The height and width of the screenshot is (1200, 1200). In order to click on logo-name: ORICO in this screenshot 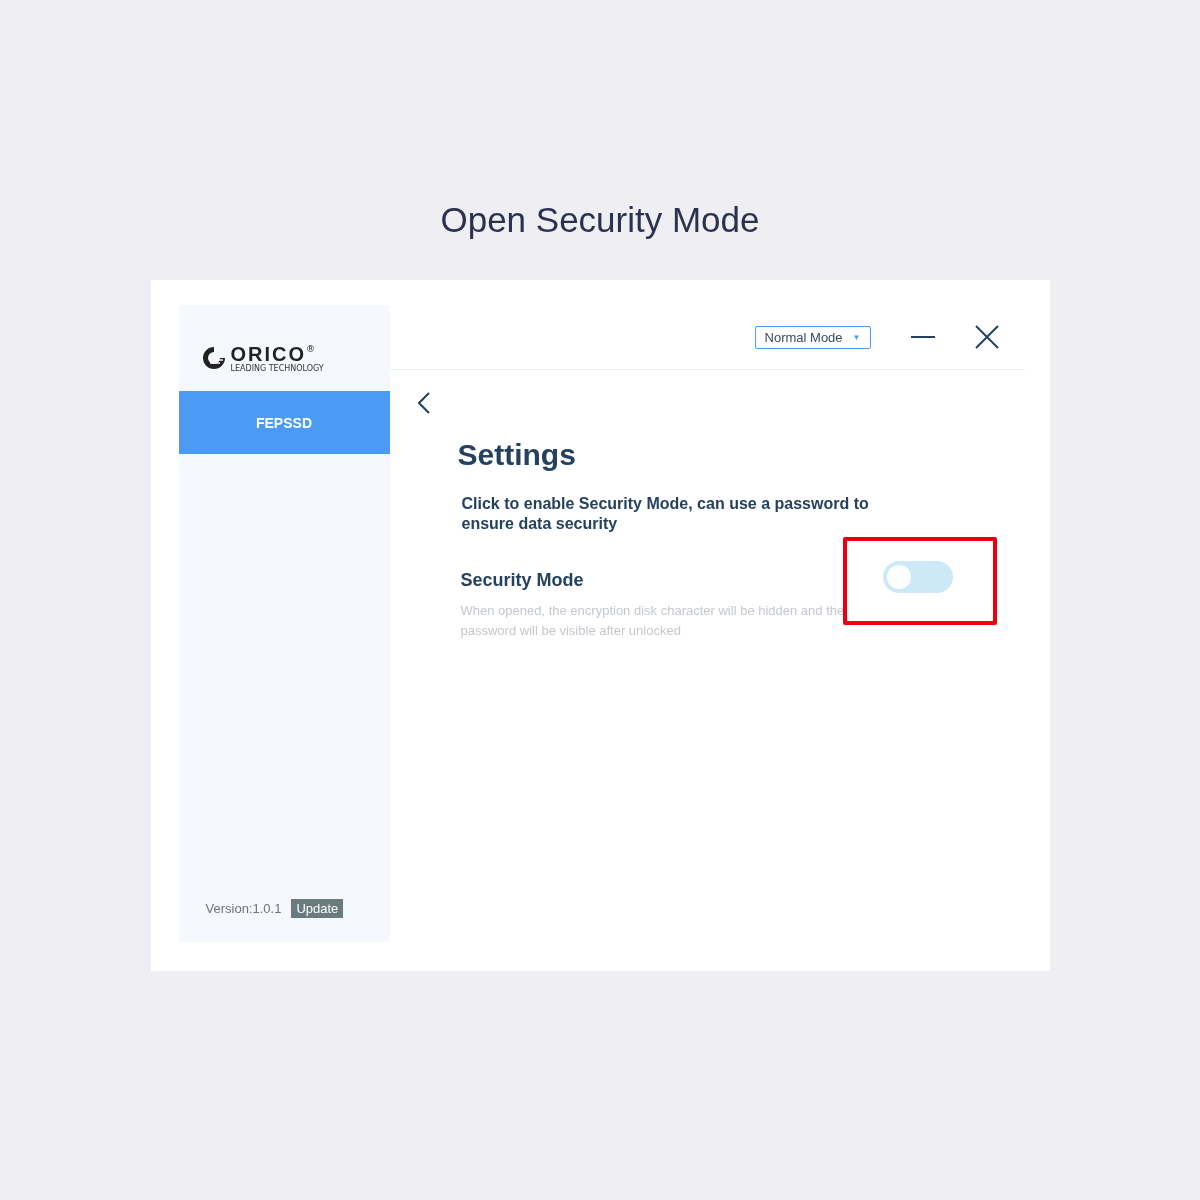, I will do `click(268, 353)`.